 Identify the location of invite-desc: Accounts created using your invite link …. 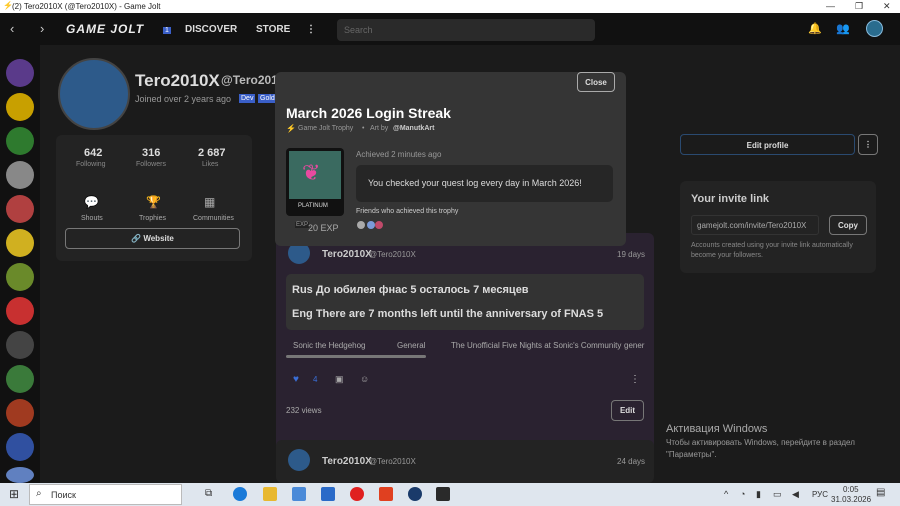
(772, 250).